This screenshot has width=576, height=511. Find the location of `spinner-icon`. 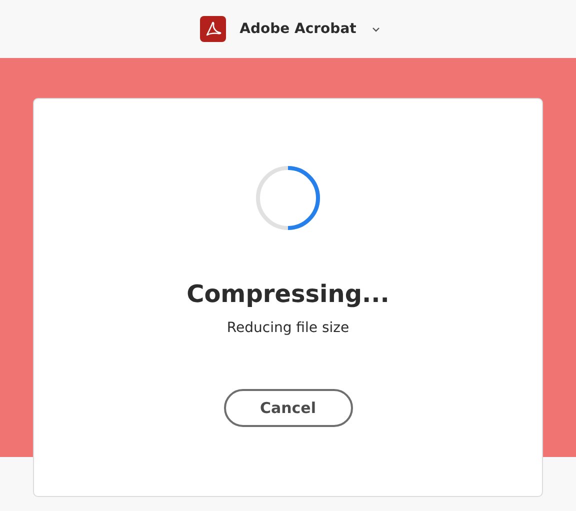

spinner-icon is located at coordinates (288, 198).